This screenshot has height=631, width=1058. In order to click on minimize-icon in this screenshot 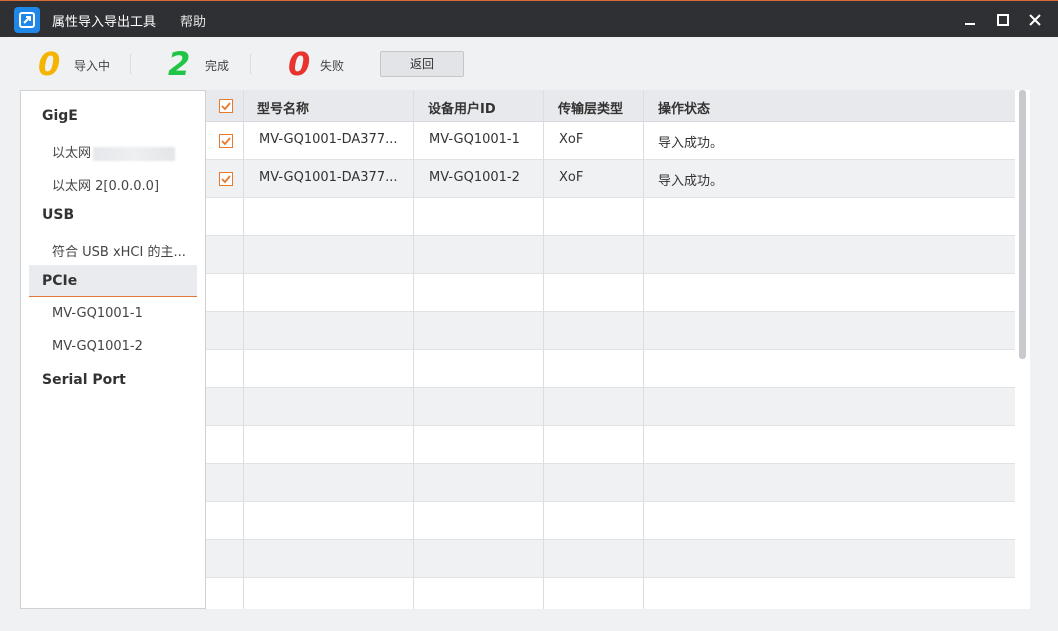, I will do `click(970, 20)`.